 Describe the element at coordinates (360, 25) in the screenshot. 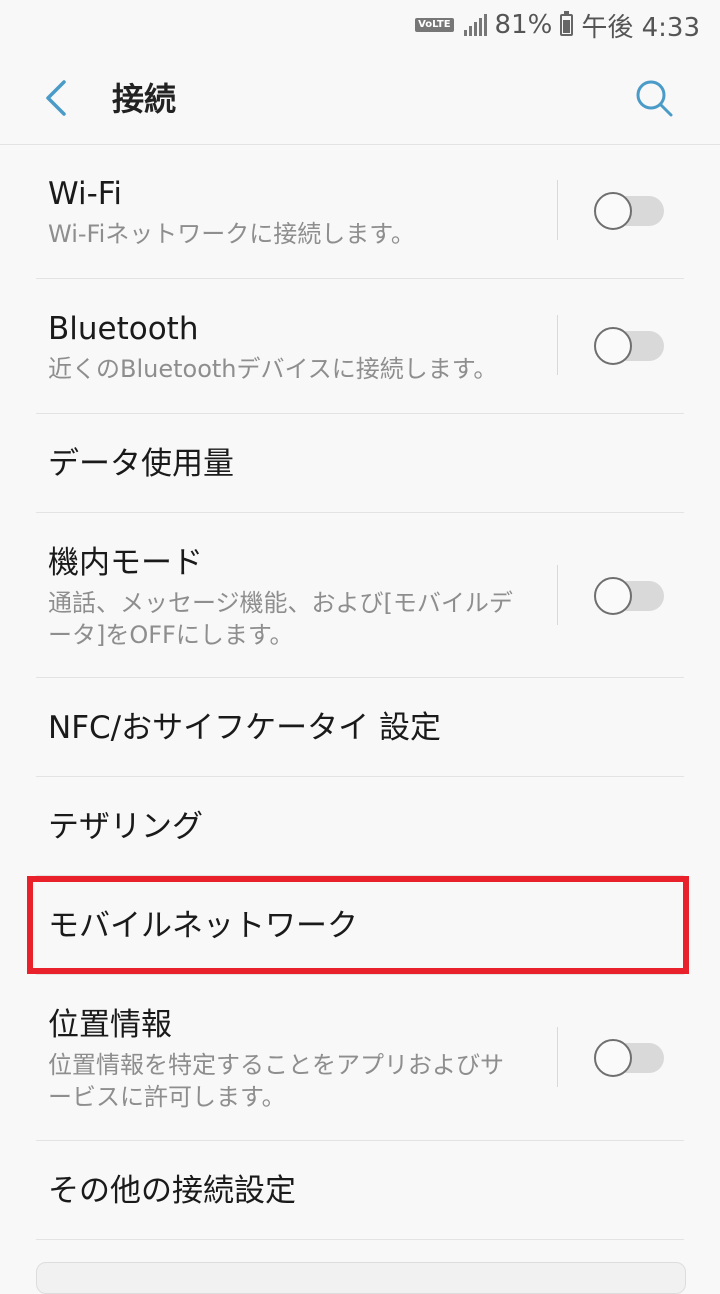

I see `status-bar: VoLTE 81% 午後 4:33` at that location.